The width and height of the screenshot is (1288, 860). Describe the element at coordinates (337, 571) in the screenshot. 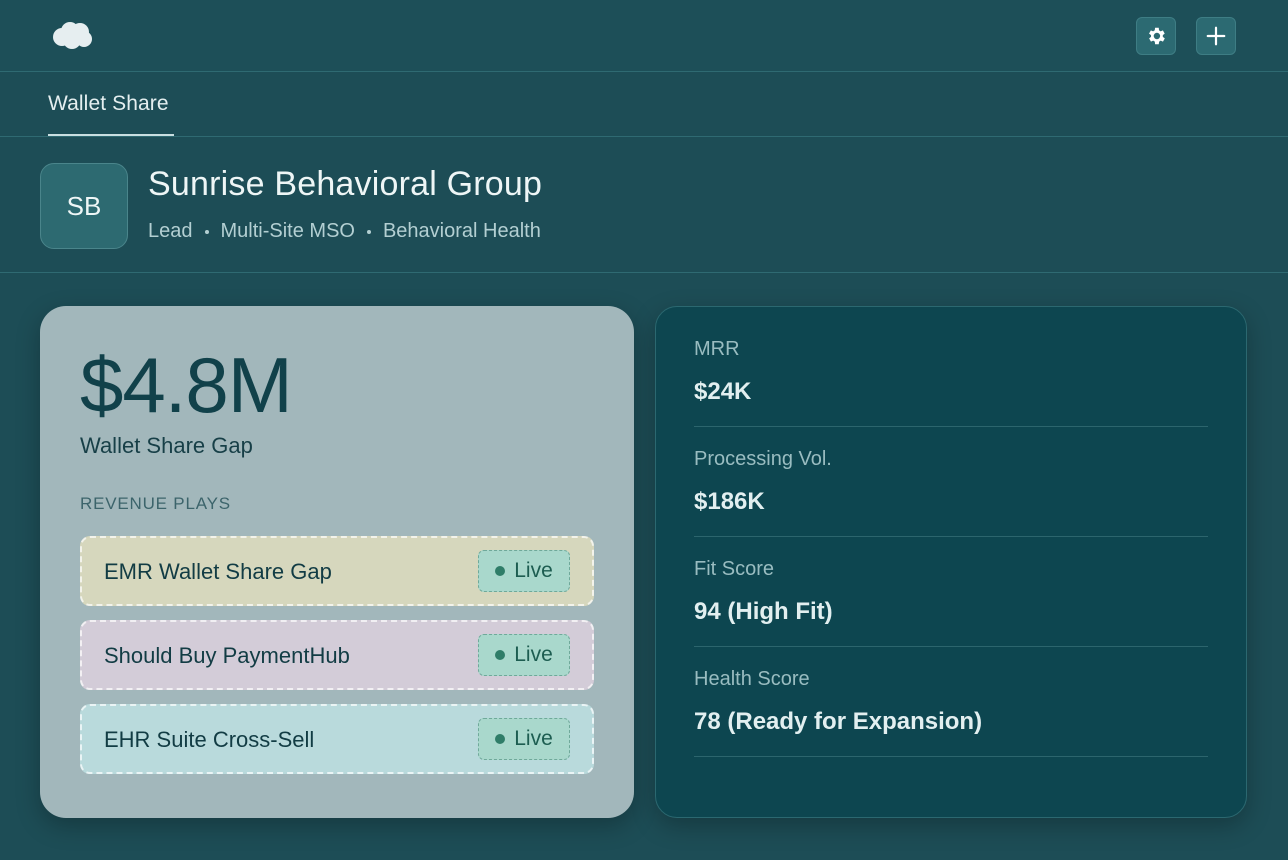

I see `revenue-play-item: EMR Wallet Share Gap Live` at that location.